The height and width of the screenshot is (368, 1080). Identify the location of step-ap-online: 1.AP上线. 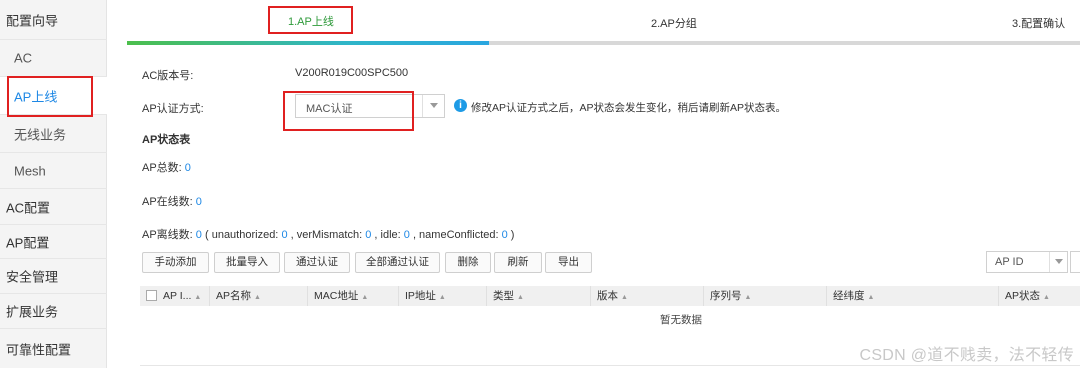
(311, 21).